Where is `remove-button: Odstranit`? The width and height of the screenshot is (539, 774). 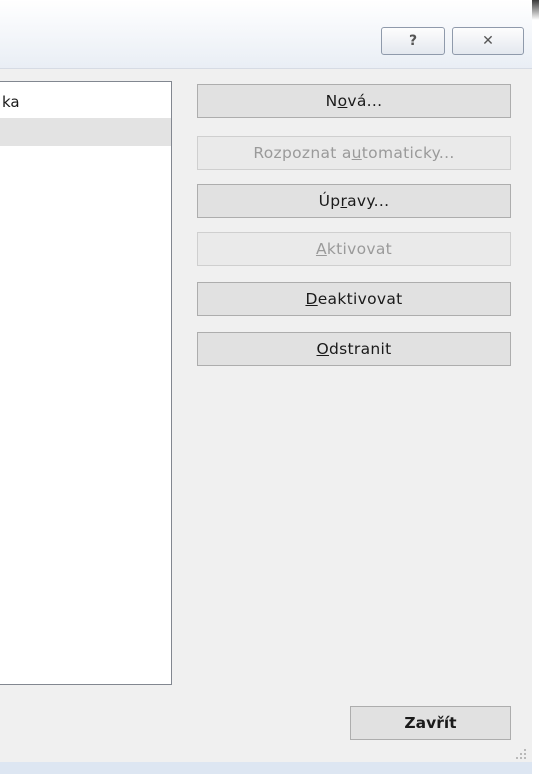 remove-button: Odstranit is located at coordinates (354, 349).